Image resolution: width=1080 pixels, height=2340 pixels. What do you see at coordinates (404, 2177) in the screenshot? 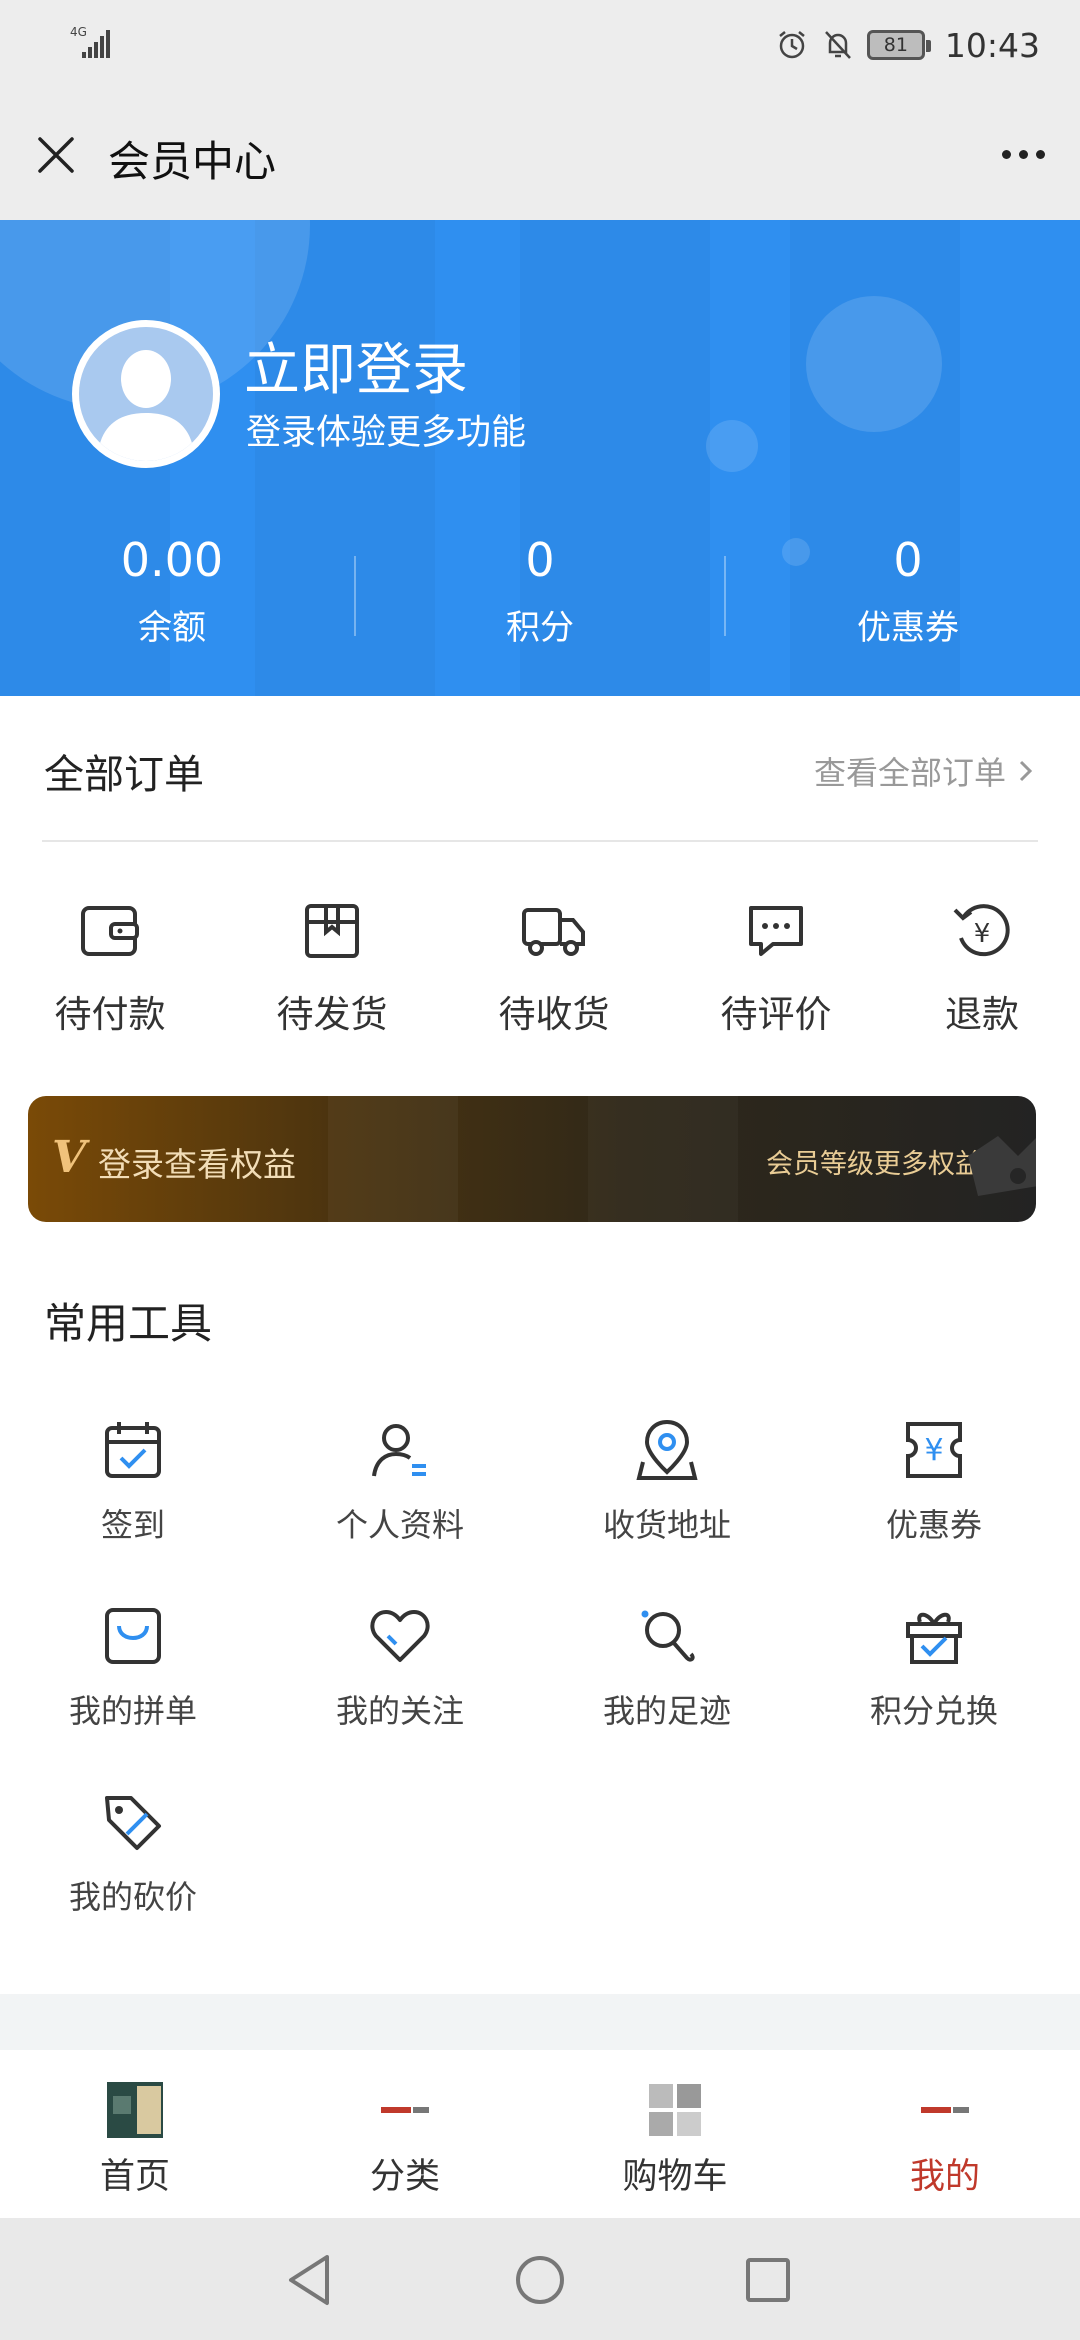
I see `nav-label: 分类` at bounding box center [404, 2177].